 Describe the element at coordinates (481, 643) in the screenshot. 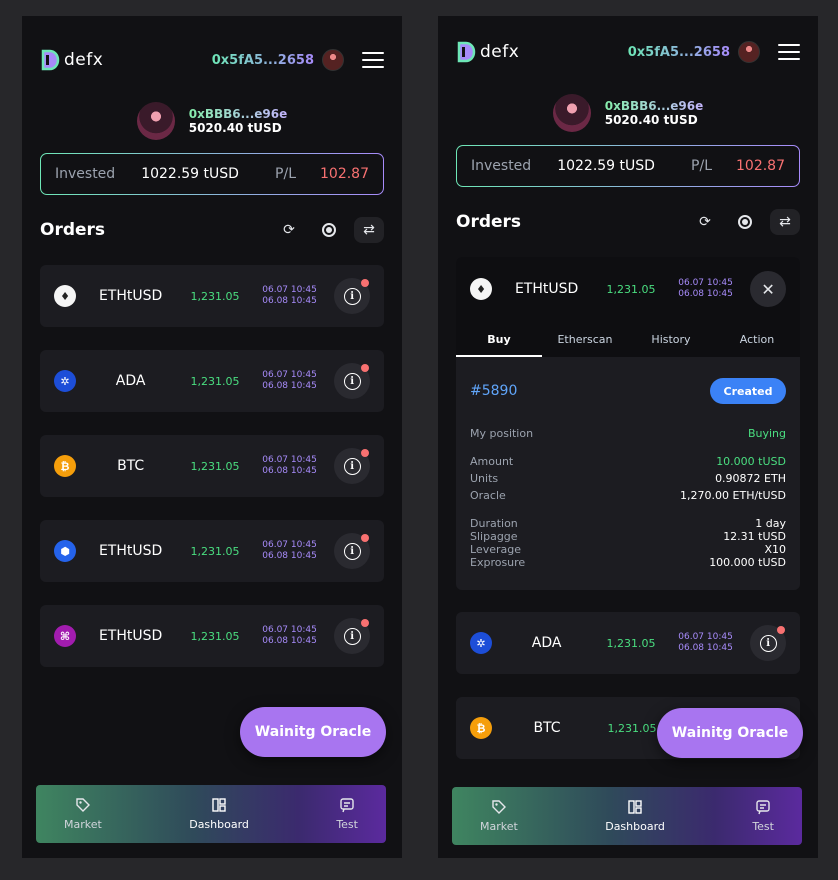

I see `ada-icon: ✲` at that location.